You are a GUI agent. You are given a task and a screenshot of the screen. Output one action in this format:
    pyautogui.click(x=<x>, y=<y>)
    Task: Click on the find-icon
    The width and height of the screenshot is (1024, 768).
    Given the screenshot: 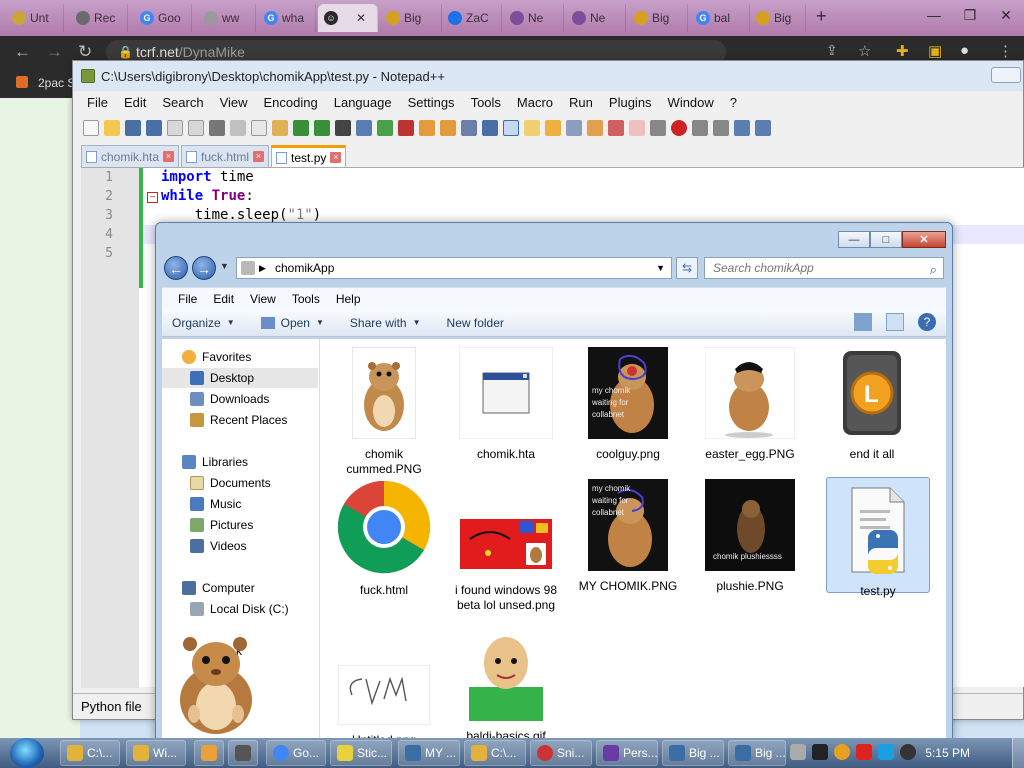 What is the action you would take?
    pyautogui.click(x=343, y=128)
    